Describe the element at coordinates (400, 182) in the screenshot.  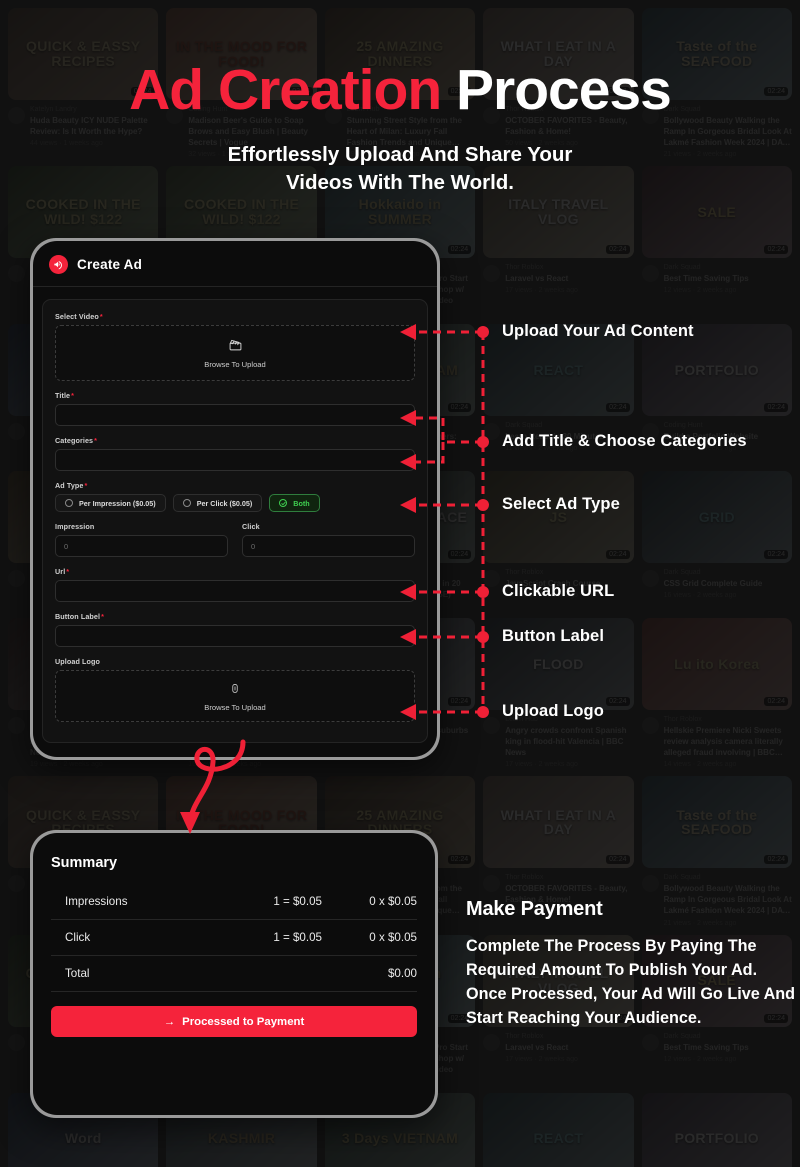
I see `page-subtitle-line2: Videos With The World.` at that location.